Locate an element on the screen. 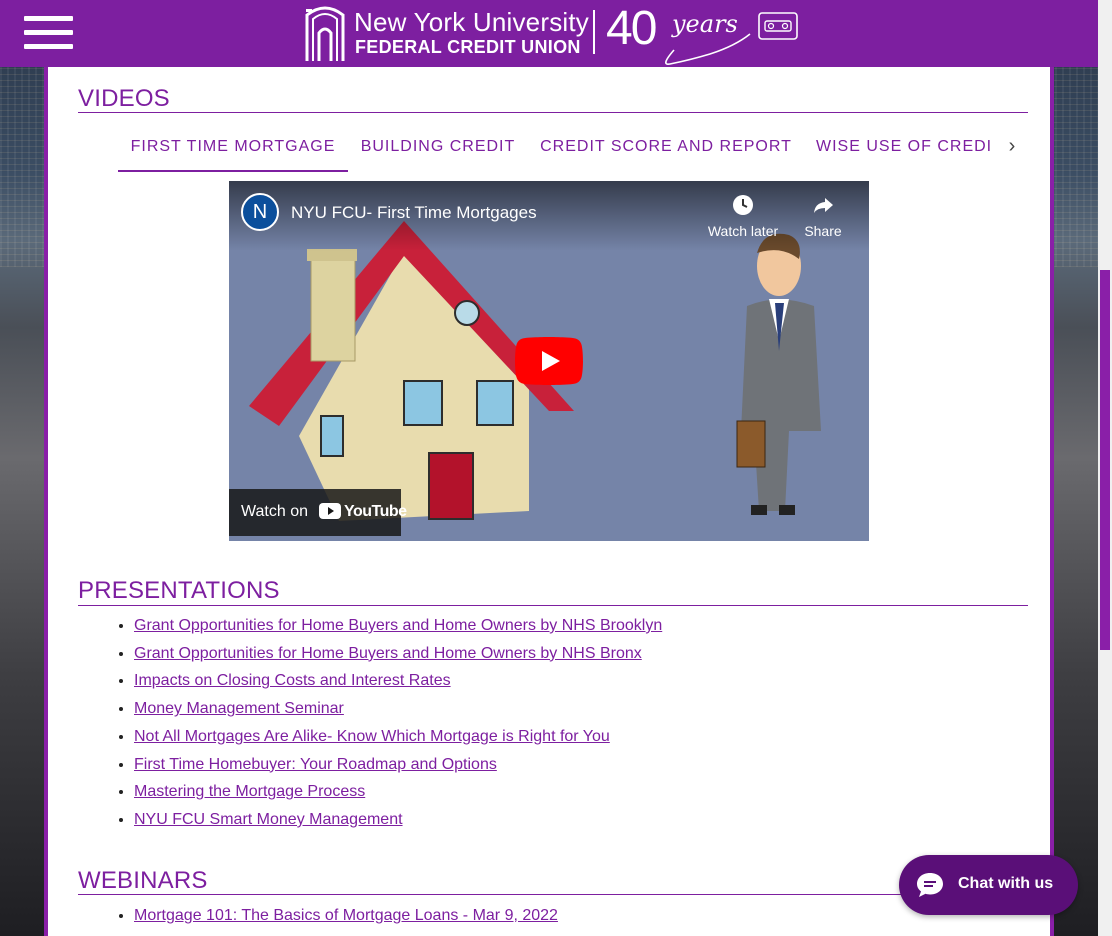 This screenshot has height=936, width=1112. presentation-link: Money Management Seminar is located at coordinates (239, 708).